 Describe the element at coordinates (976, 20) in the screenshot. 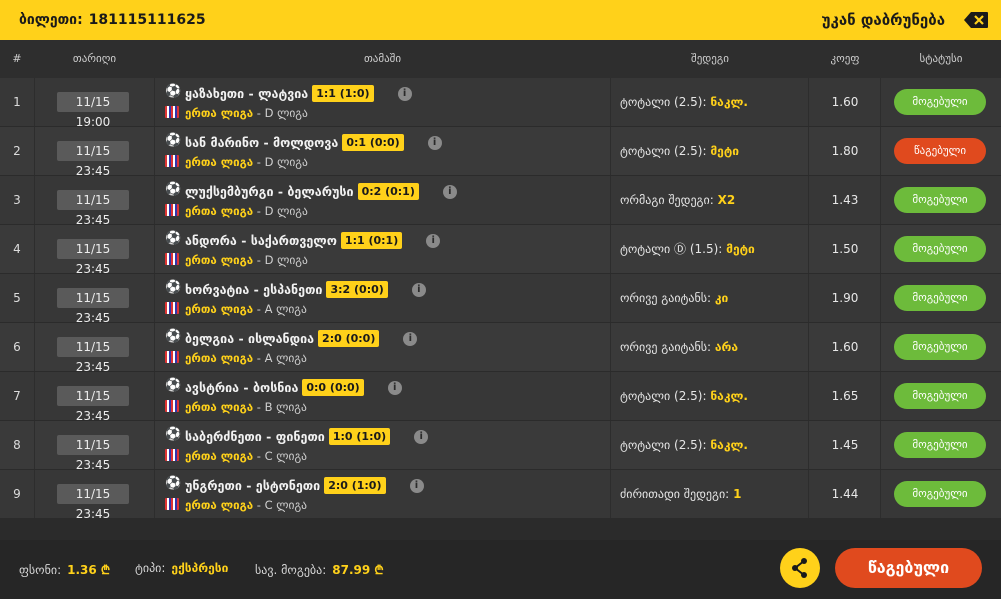

I see `backspace-icon` at that location.